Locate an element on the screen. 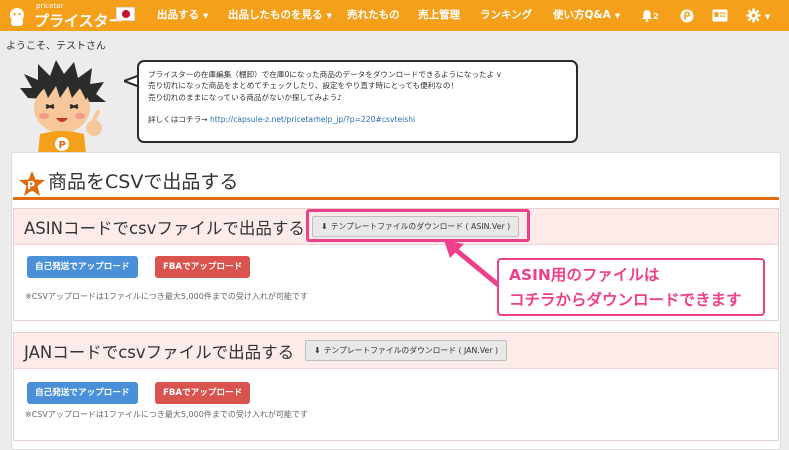  bell-icon: 2 is located at coordinates (650, 15).